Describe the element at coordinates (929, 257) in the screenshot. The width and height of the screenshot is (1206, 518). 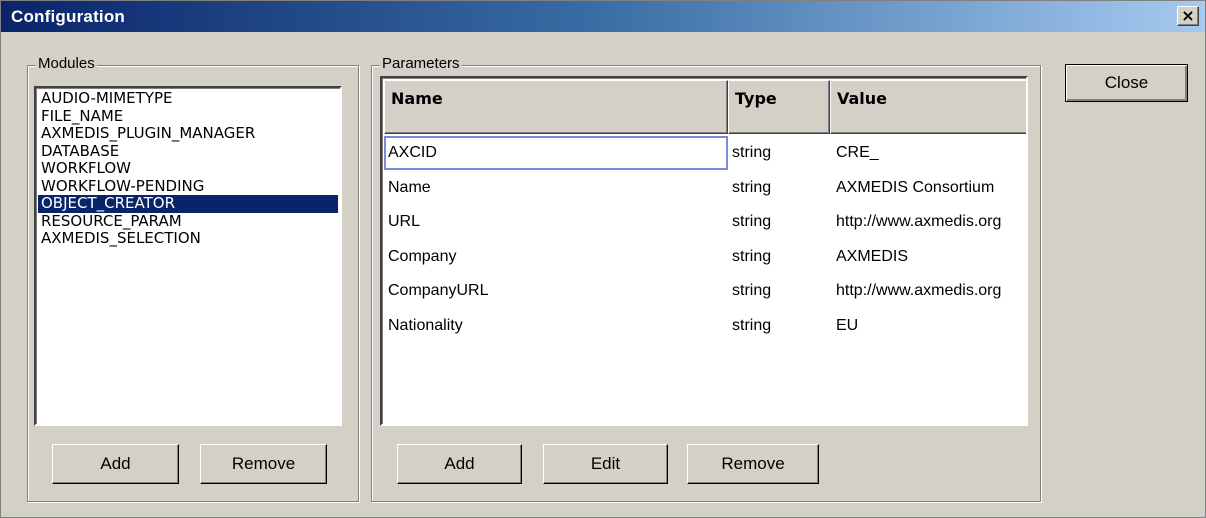
I see `cell-value: AXMEDIS` at that location.